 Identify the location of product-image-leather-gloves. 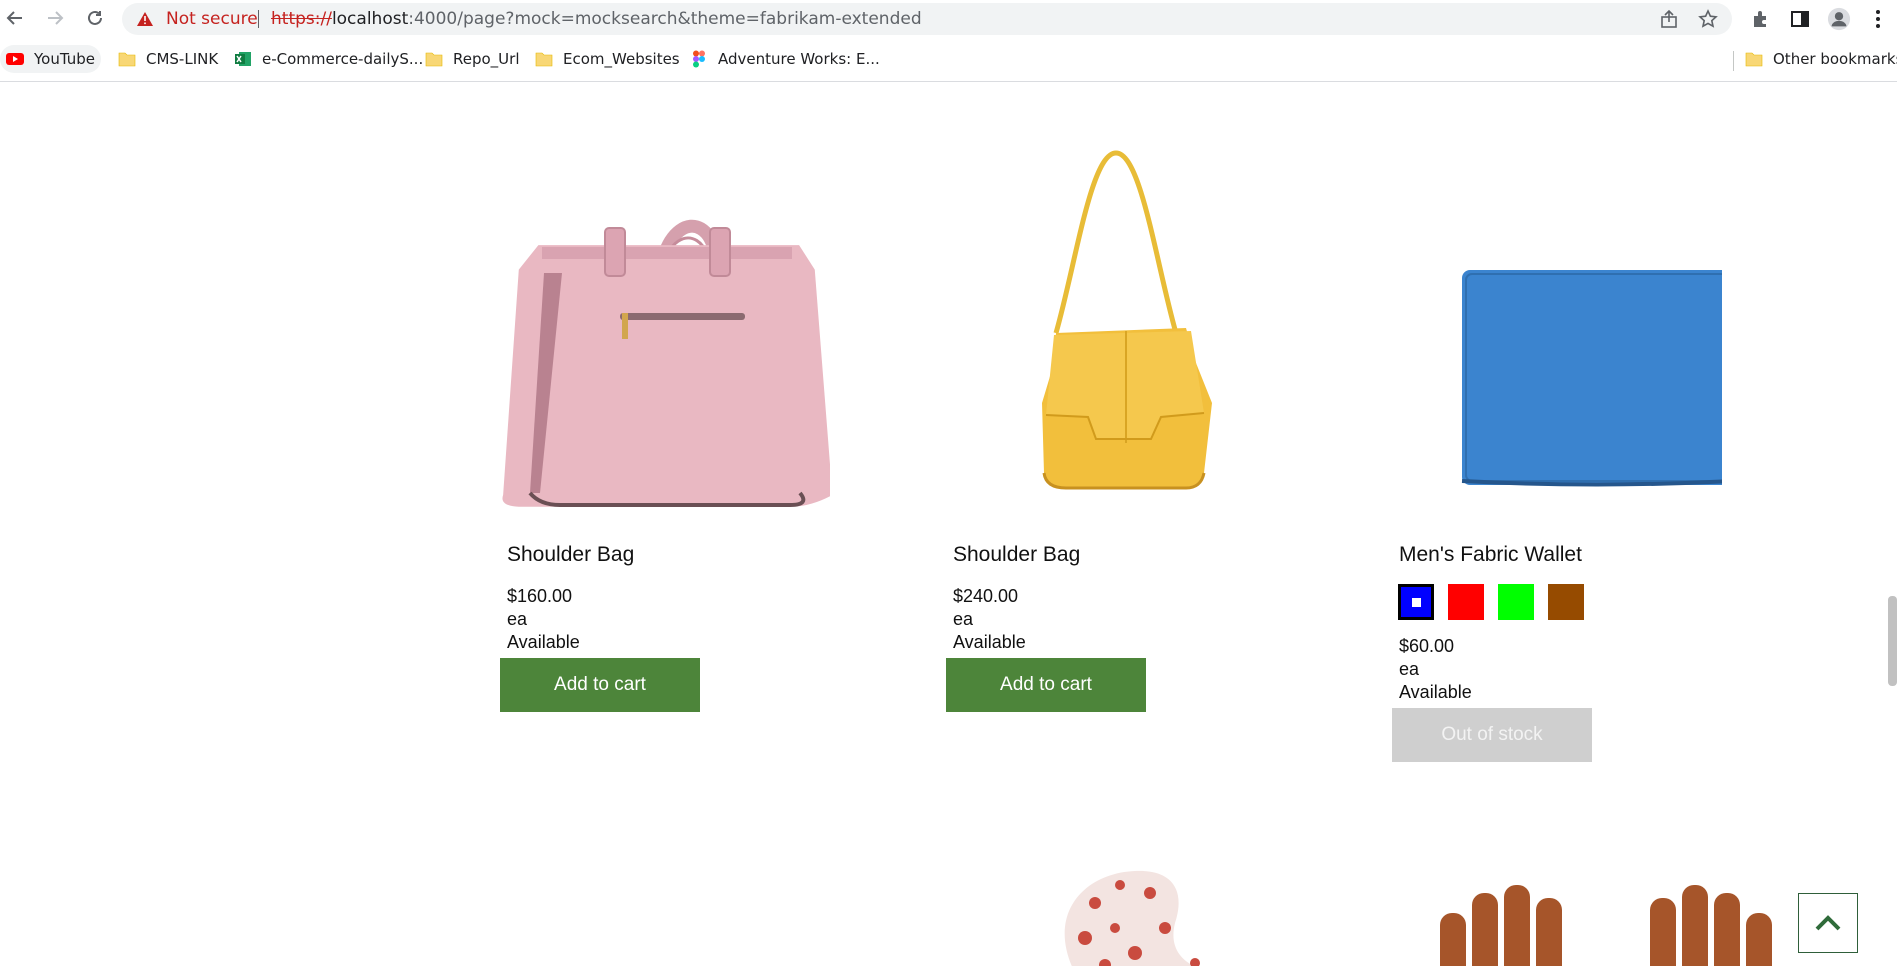
(1600, 919).